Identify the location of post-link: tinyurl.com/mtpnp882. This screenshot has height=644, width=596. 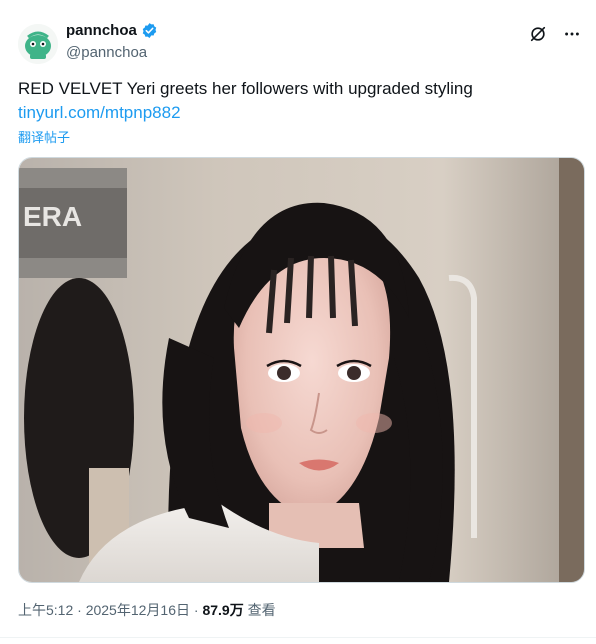
(99, 113).